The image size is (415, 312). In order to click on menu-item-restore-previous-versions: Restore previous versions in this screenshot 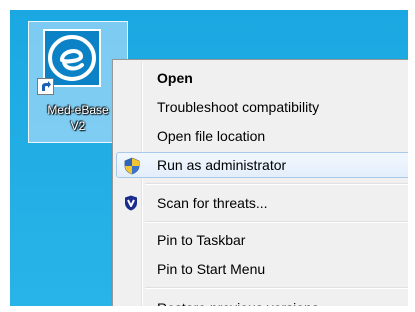, I will do `click(262, 300)`.